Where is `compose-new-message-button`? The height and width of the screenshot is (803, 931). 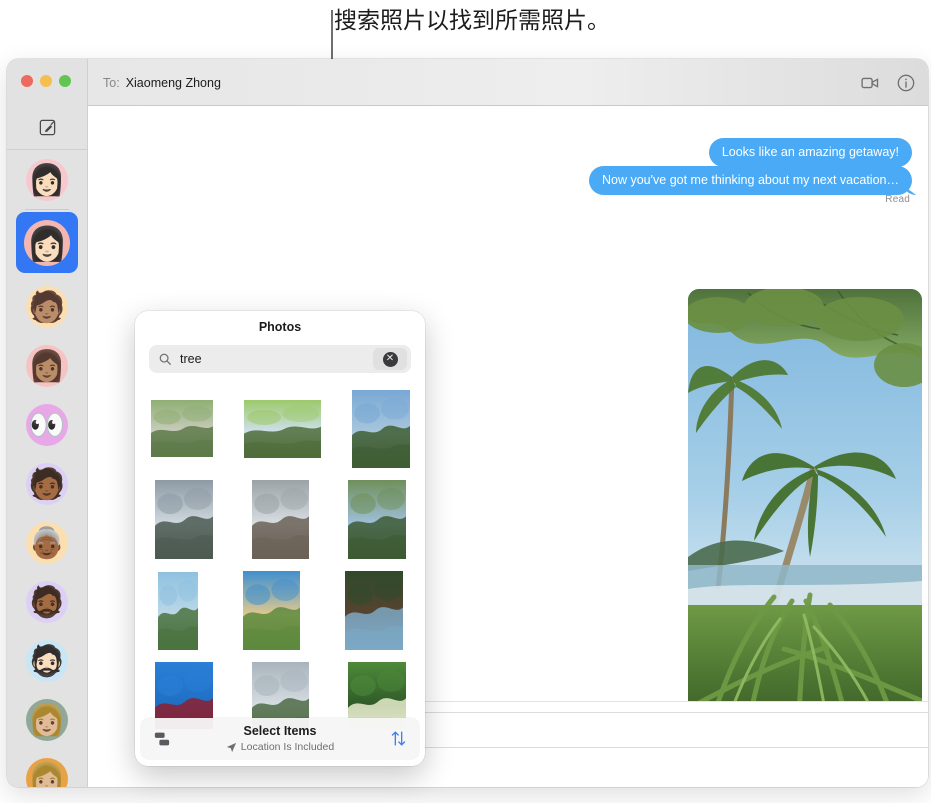 compose-new-message-button is located at coordinates (47, 128).